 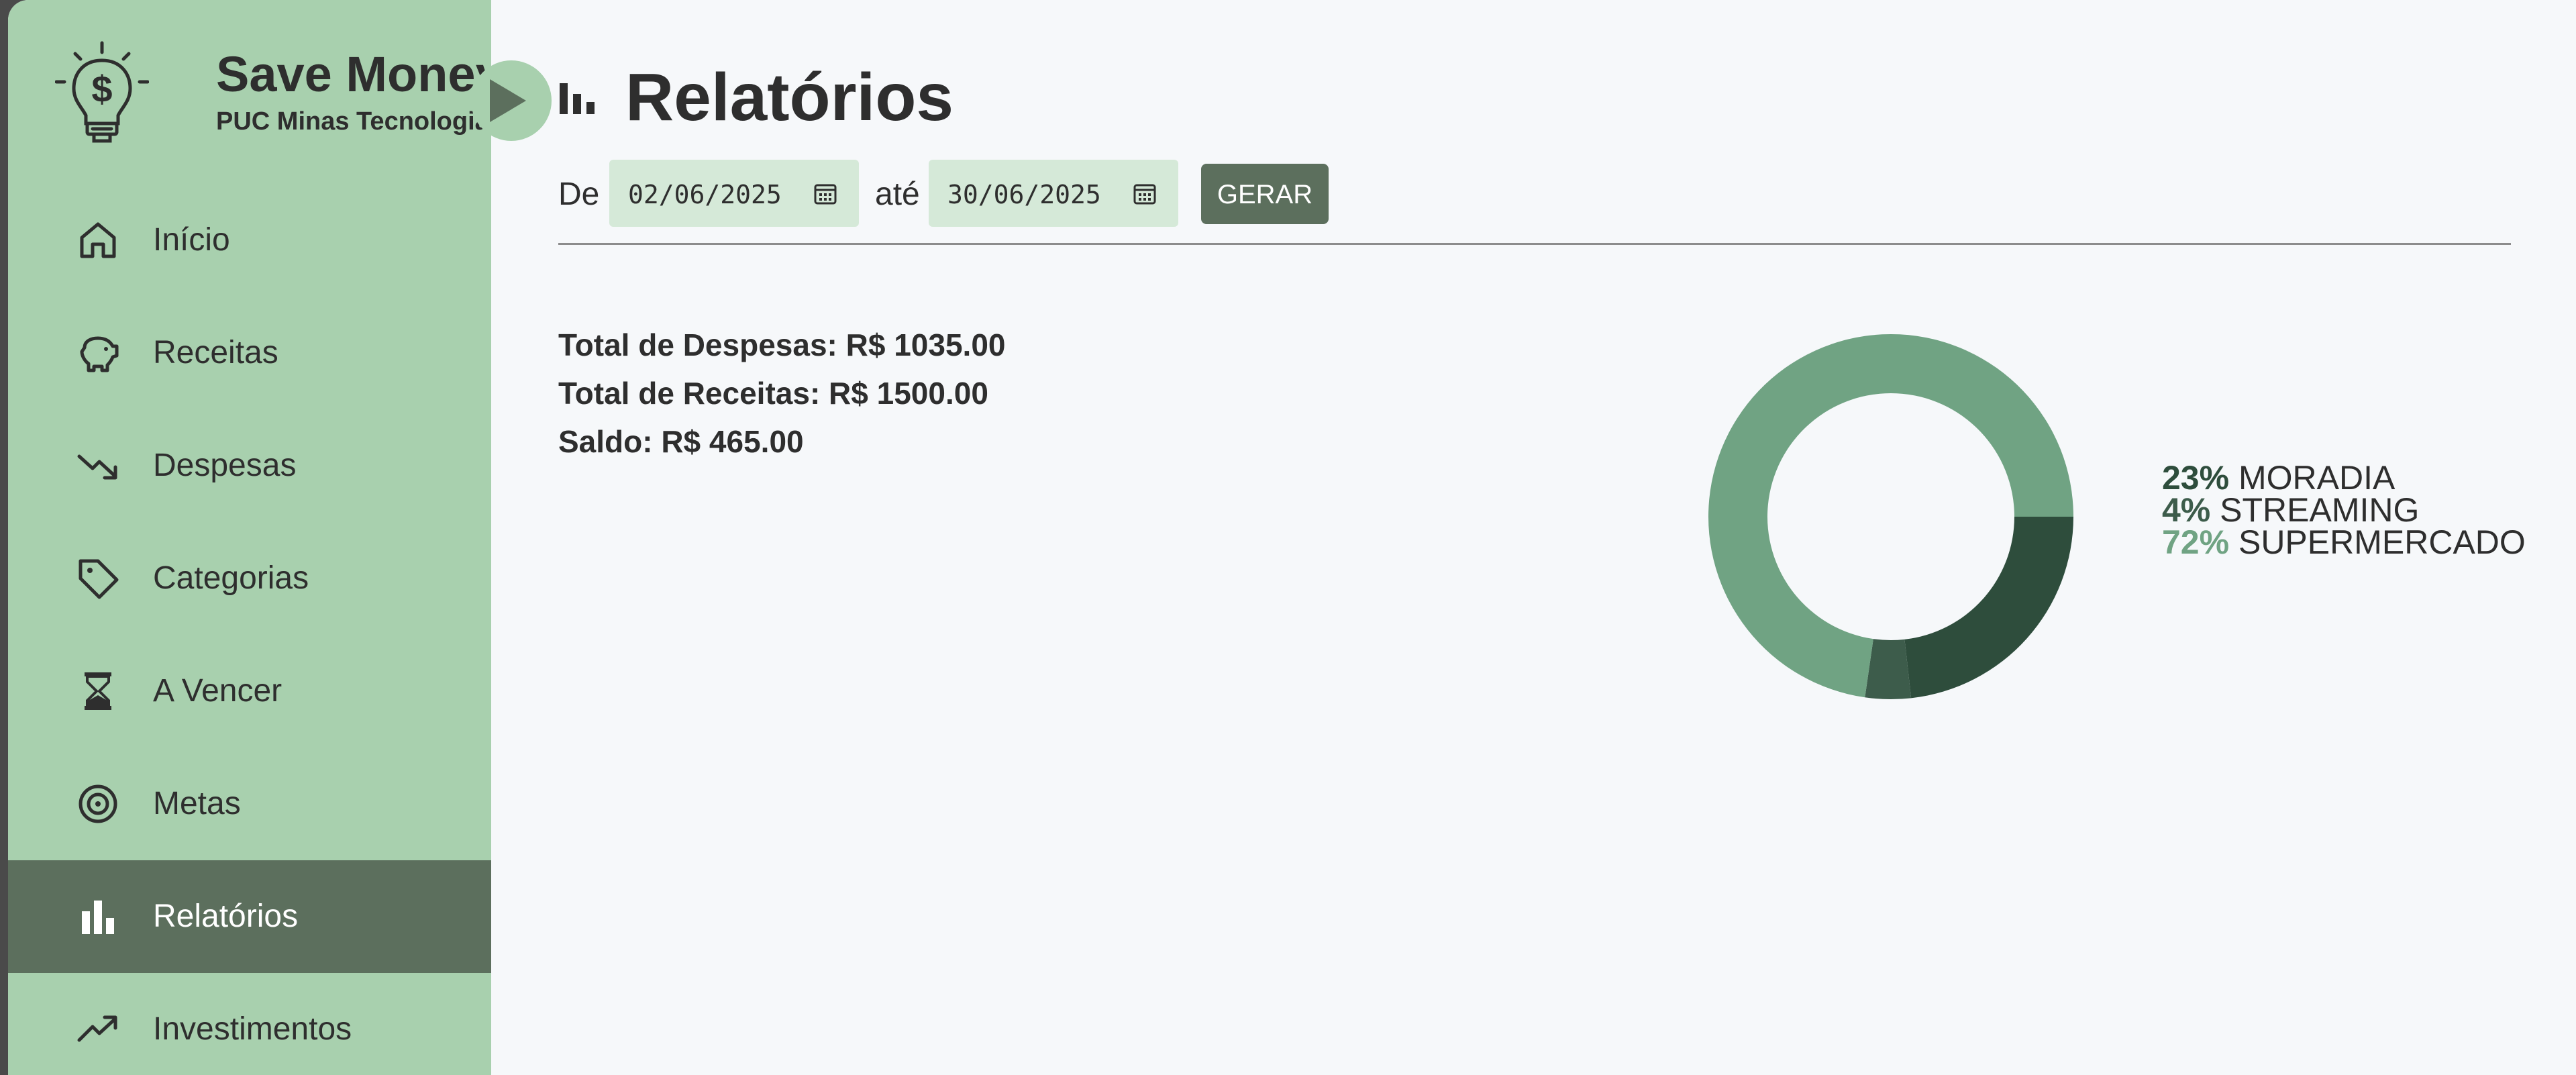 I want to click on lightbulb-dollar-icon: $, so click(x=102, y=92).